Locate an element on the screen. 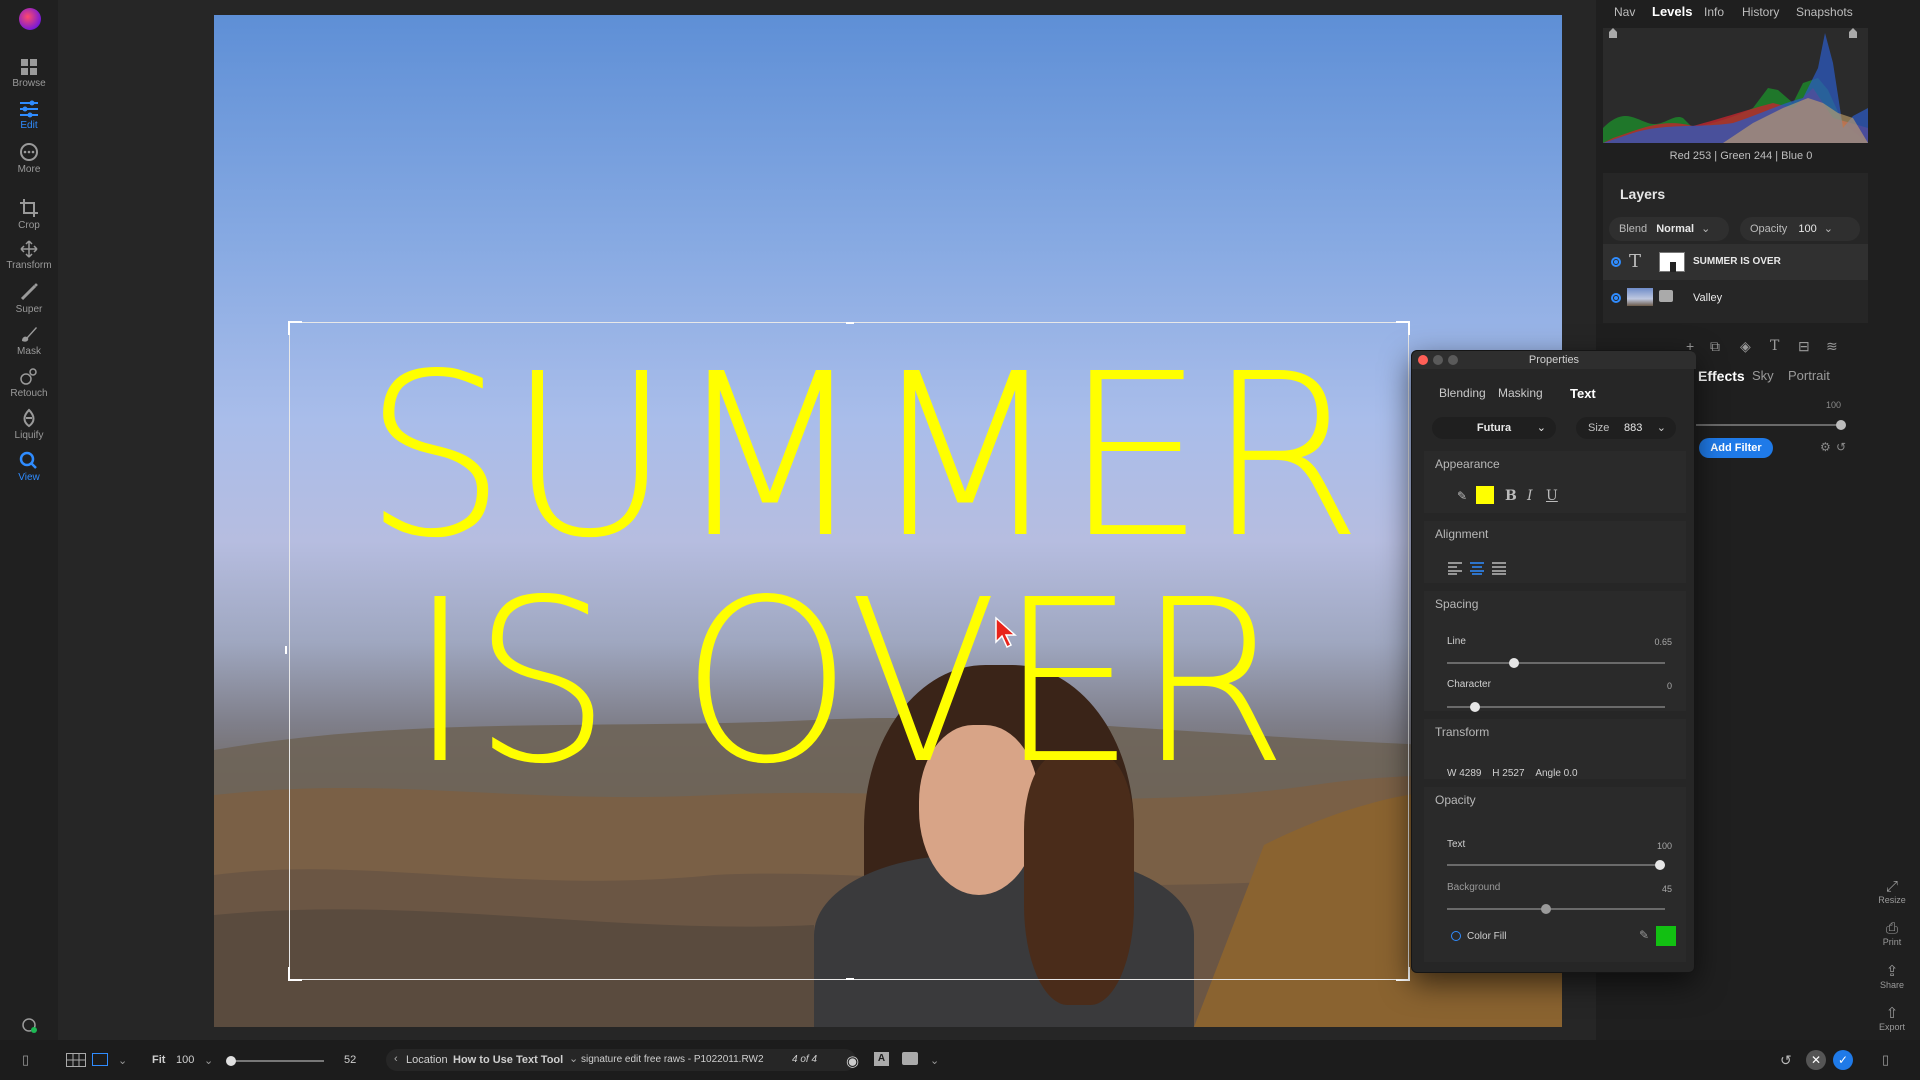  tool-mask: Mask is located at coordinates (29, 340).